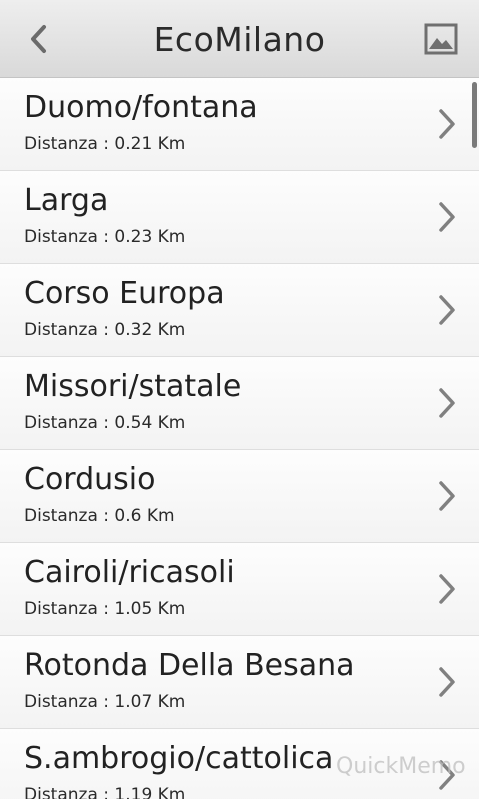  I want to click on station-distance: Distanza : 0.21 Km, so click(105, 144).